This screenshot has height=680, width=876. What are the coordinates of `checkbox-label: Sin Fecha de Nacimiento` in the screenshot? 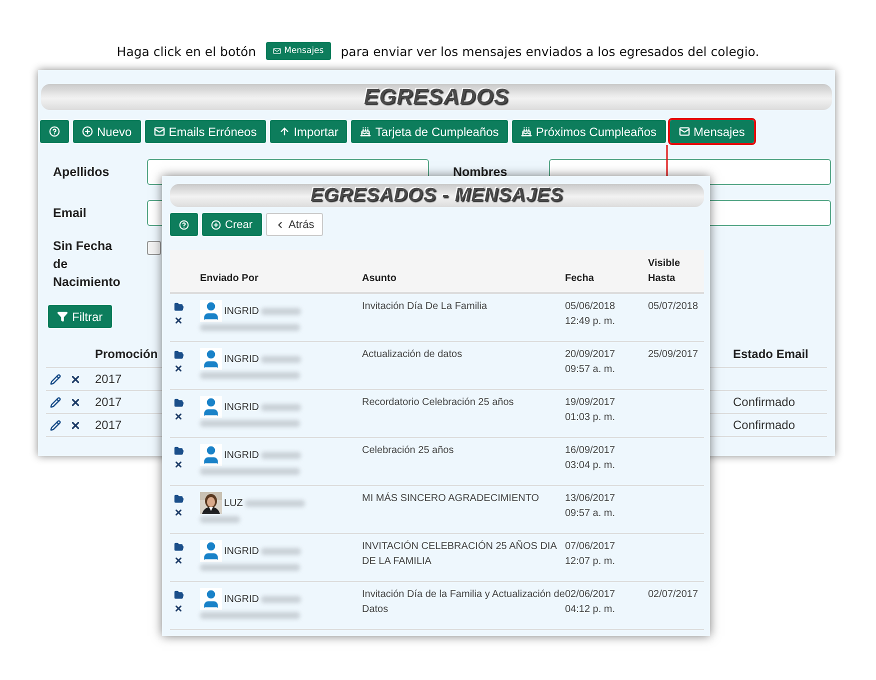 It's located at (87, 265).